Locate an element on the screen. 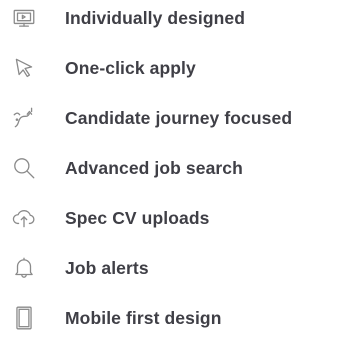 Image resolution: width=347 pixels, height=337 pixels. feature-label: Advanced job search is located at coordinates (154, 167).